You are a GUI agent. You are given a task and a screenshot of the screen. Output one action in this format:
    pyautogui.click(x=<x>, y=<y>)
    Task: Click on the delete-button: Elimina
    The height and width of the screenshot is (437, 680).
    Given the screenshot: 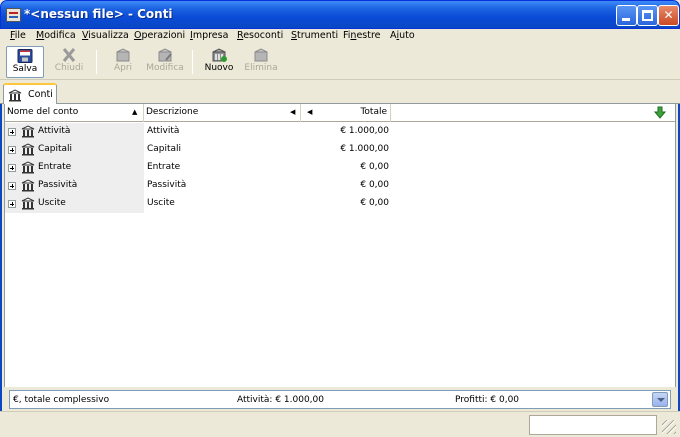 What is the action you would take?
    pyautogui.click(x=261, y=62)
    